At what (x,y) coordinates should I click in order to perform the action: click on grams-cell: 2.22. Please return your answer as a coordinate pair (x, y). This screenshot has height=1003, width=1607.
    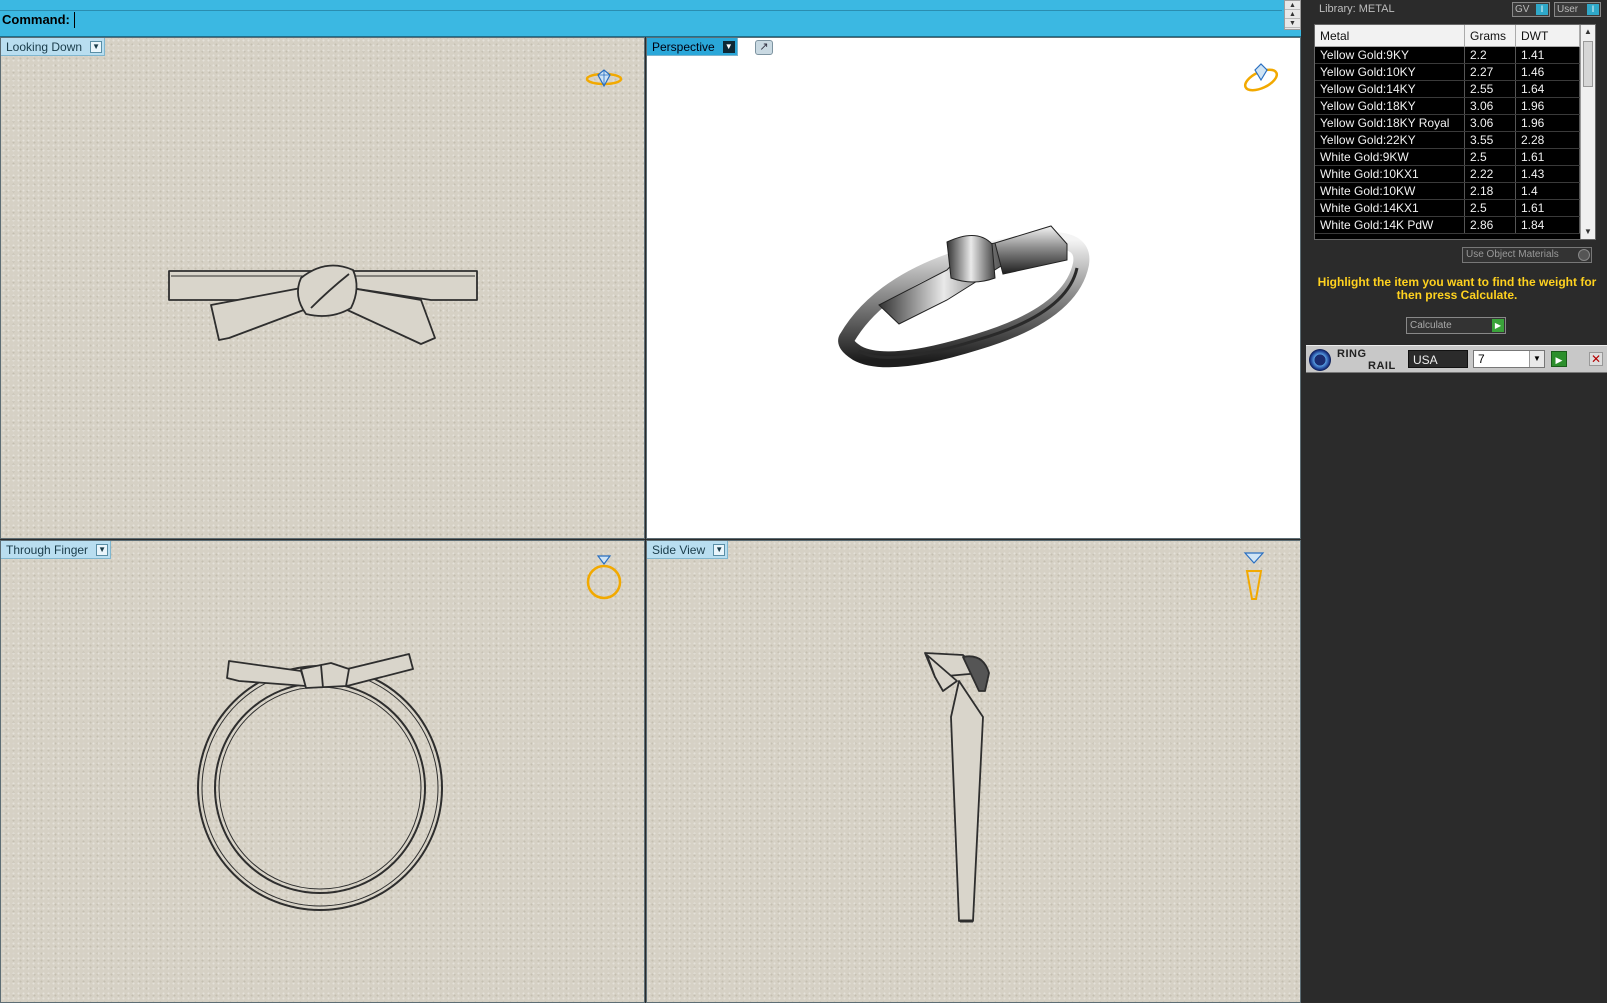
    Looking at the image, I should click on (1490, 174).